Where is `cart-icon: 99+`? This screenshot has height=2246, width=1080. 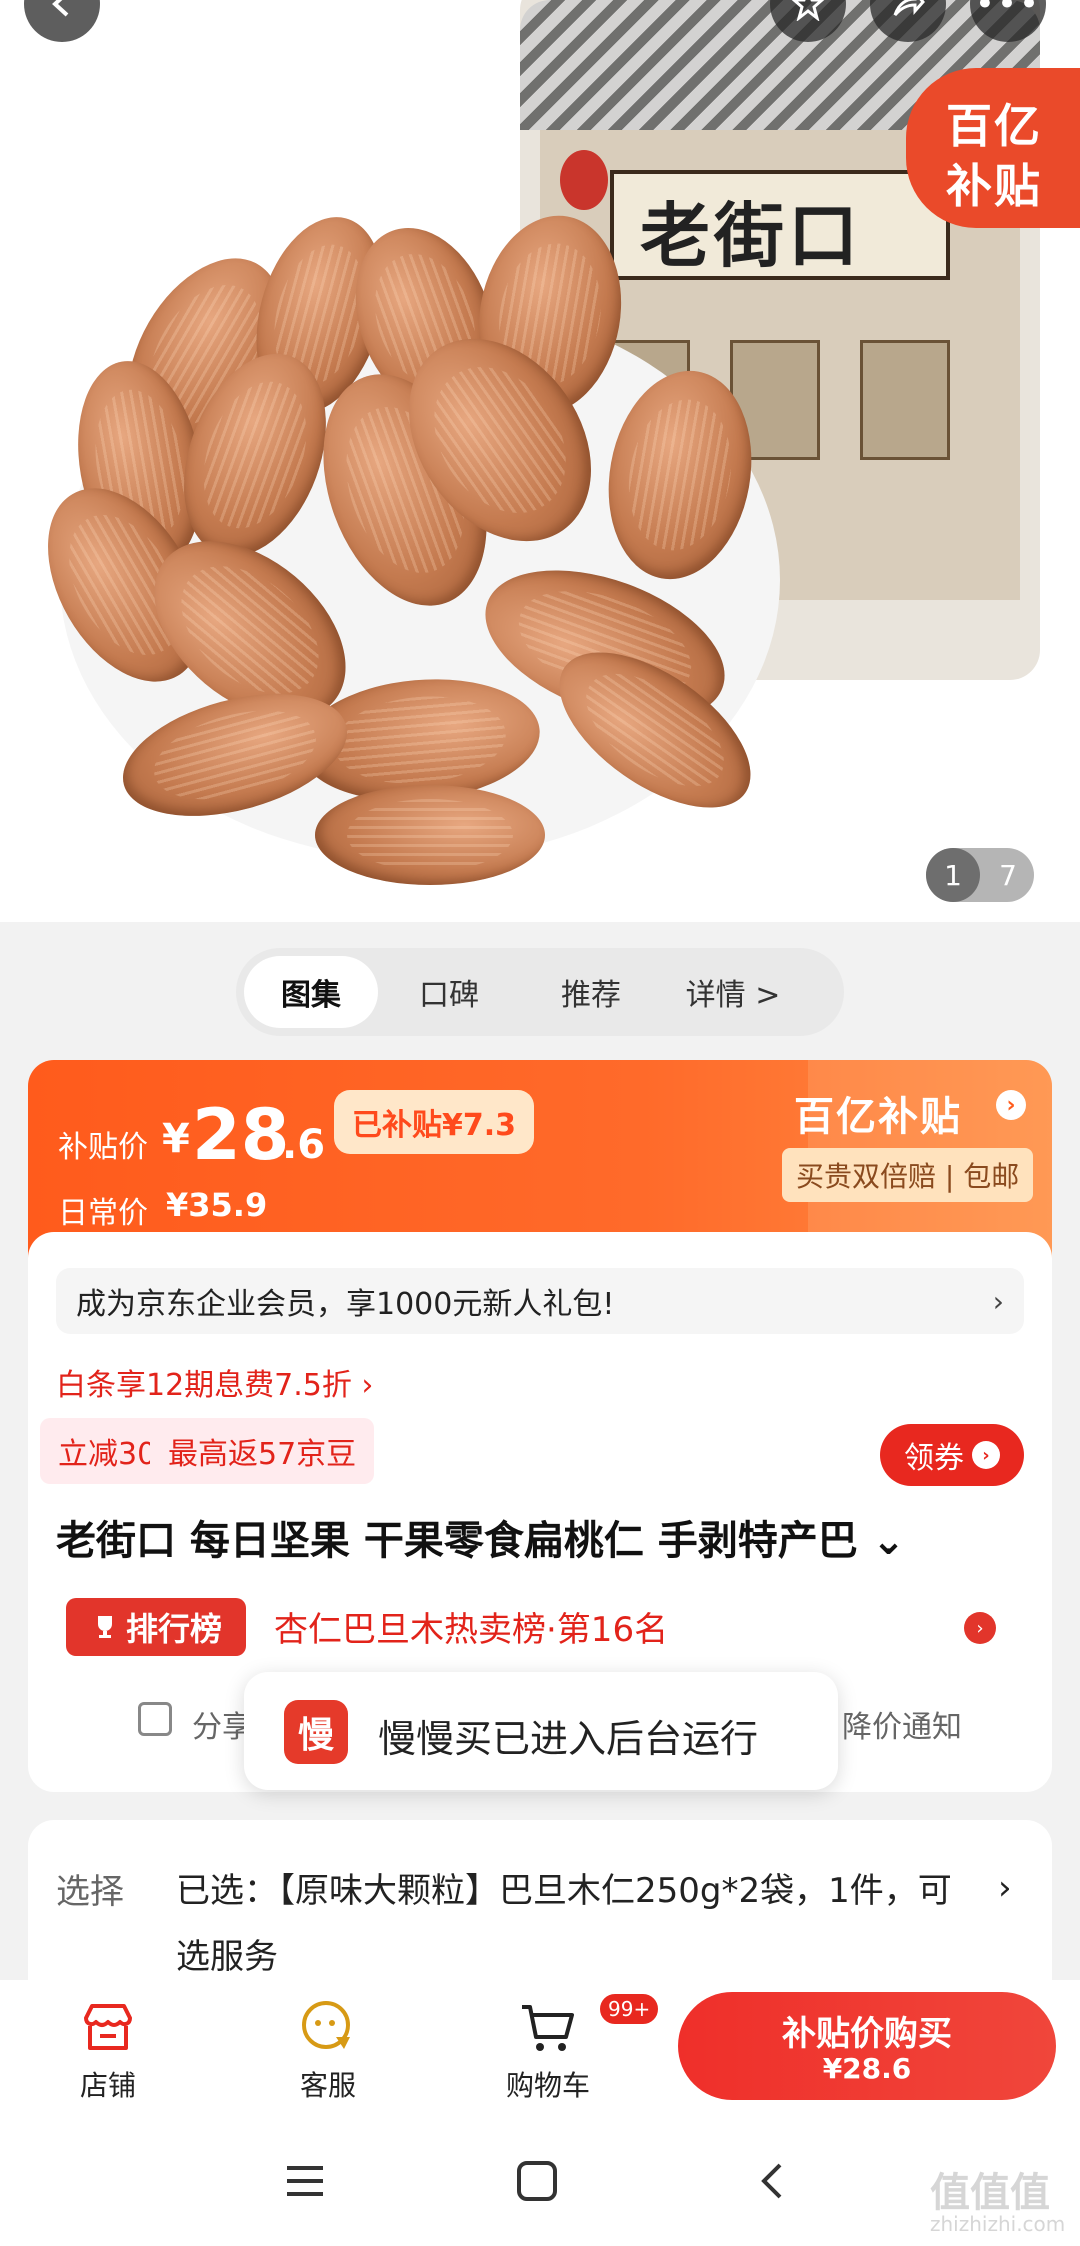
cart-icon: 99+ is located at coordinates (588, 2024).